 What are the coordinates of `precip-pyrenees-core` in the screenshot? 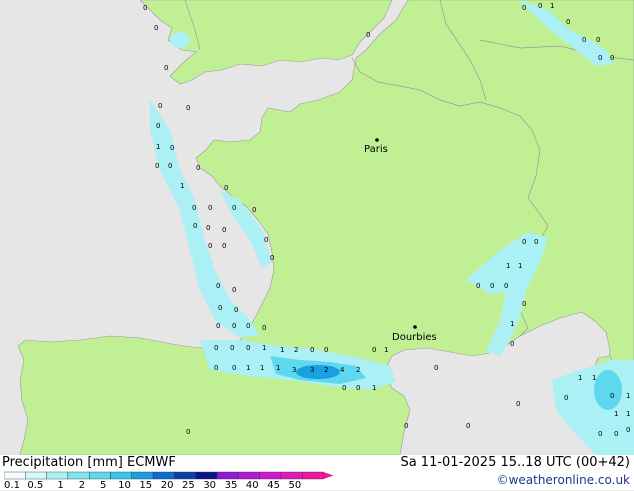 It's located at (318, 372).